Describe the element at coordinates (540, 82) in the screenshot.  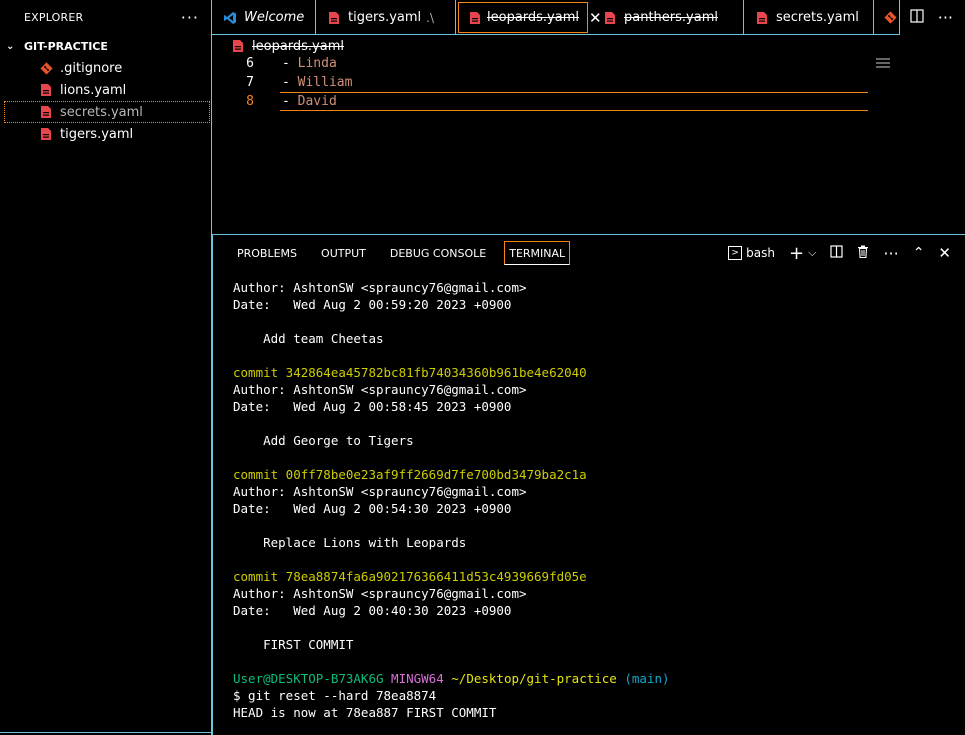
I see `code-line: 7 - William` at that location.